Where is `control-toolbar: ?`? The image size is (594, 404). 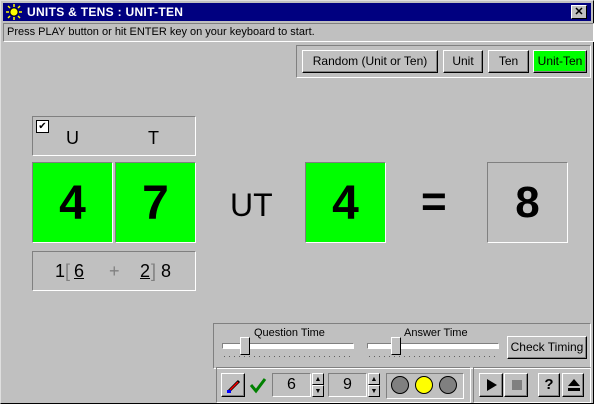 control-toolbar: ? is located at coordinates (532, 385).